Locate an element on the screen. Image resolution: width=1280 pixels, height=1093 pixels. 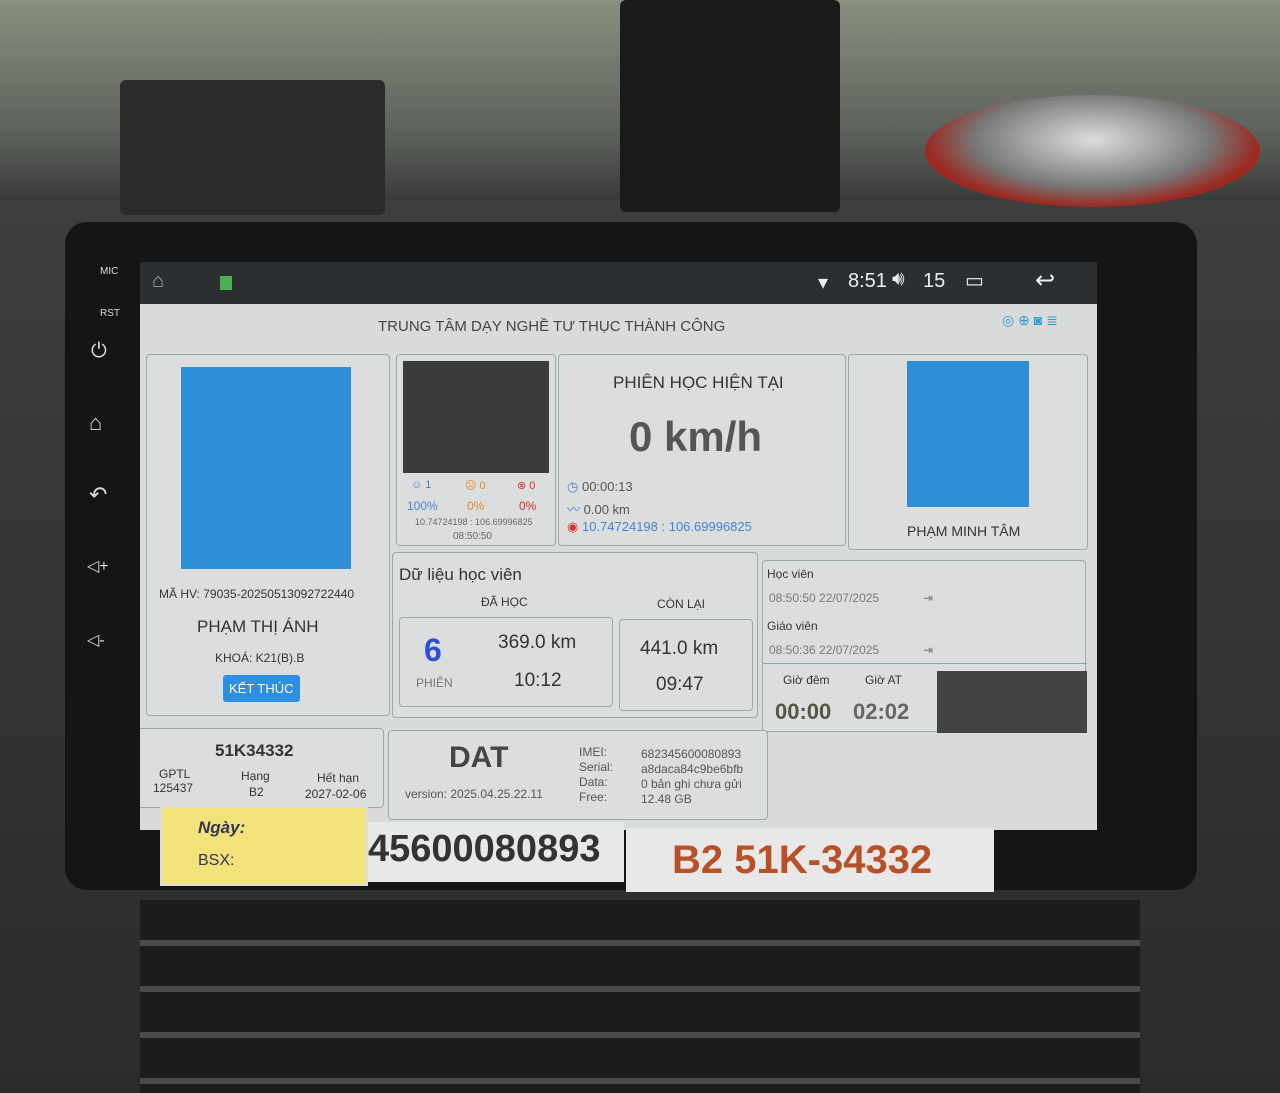
volume-up-icon: ◁+ is located at coordinates (98, 566).